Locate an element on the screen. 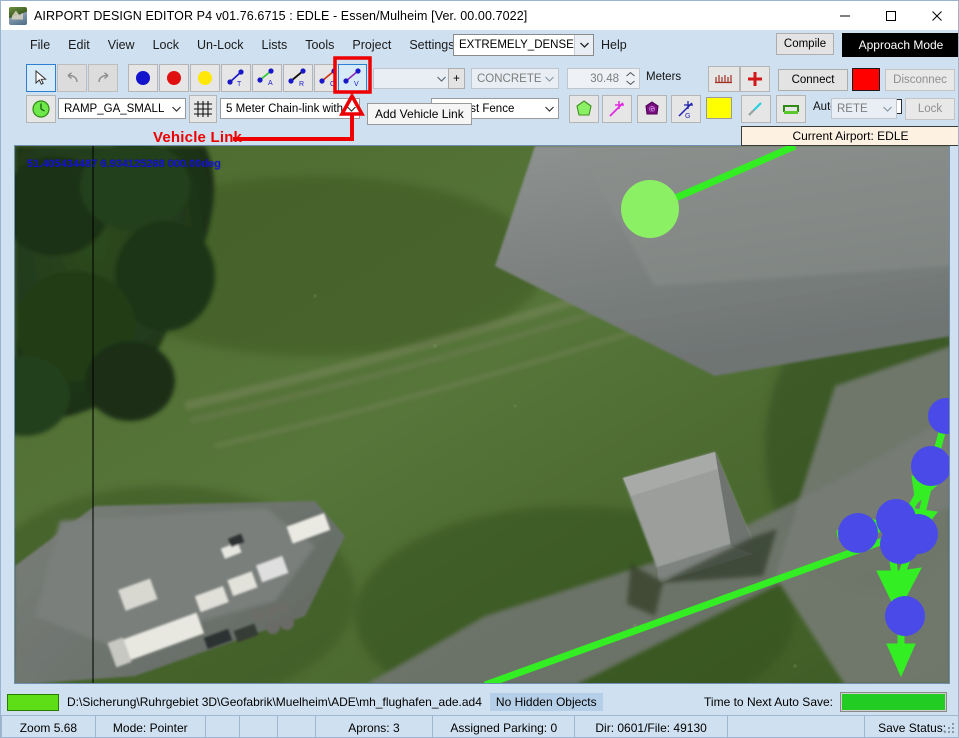 The image size is (959, 738). add-link-name-button: + is located at coordinates (456, 78).